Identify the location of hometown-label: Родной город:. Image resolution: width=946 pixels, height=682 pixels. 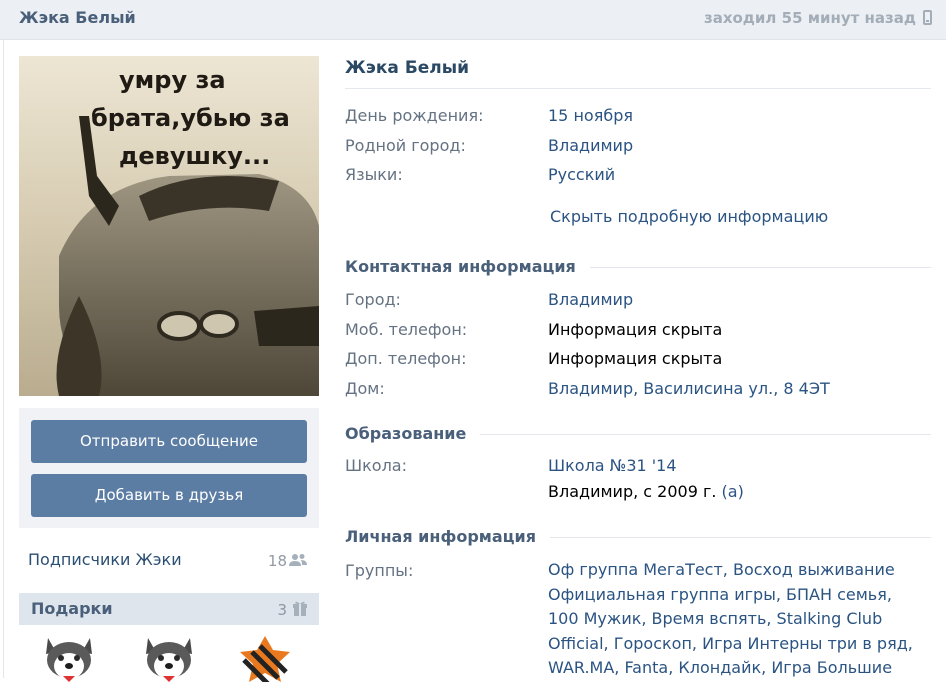
(405, 145).